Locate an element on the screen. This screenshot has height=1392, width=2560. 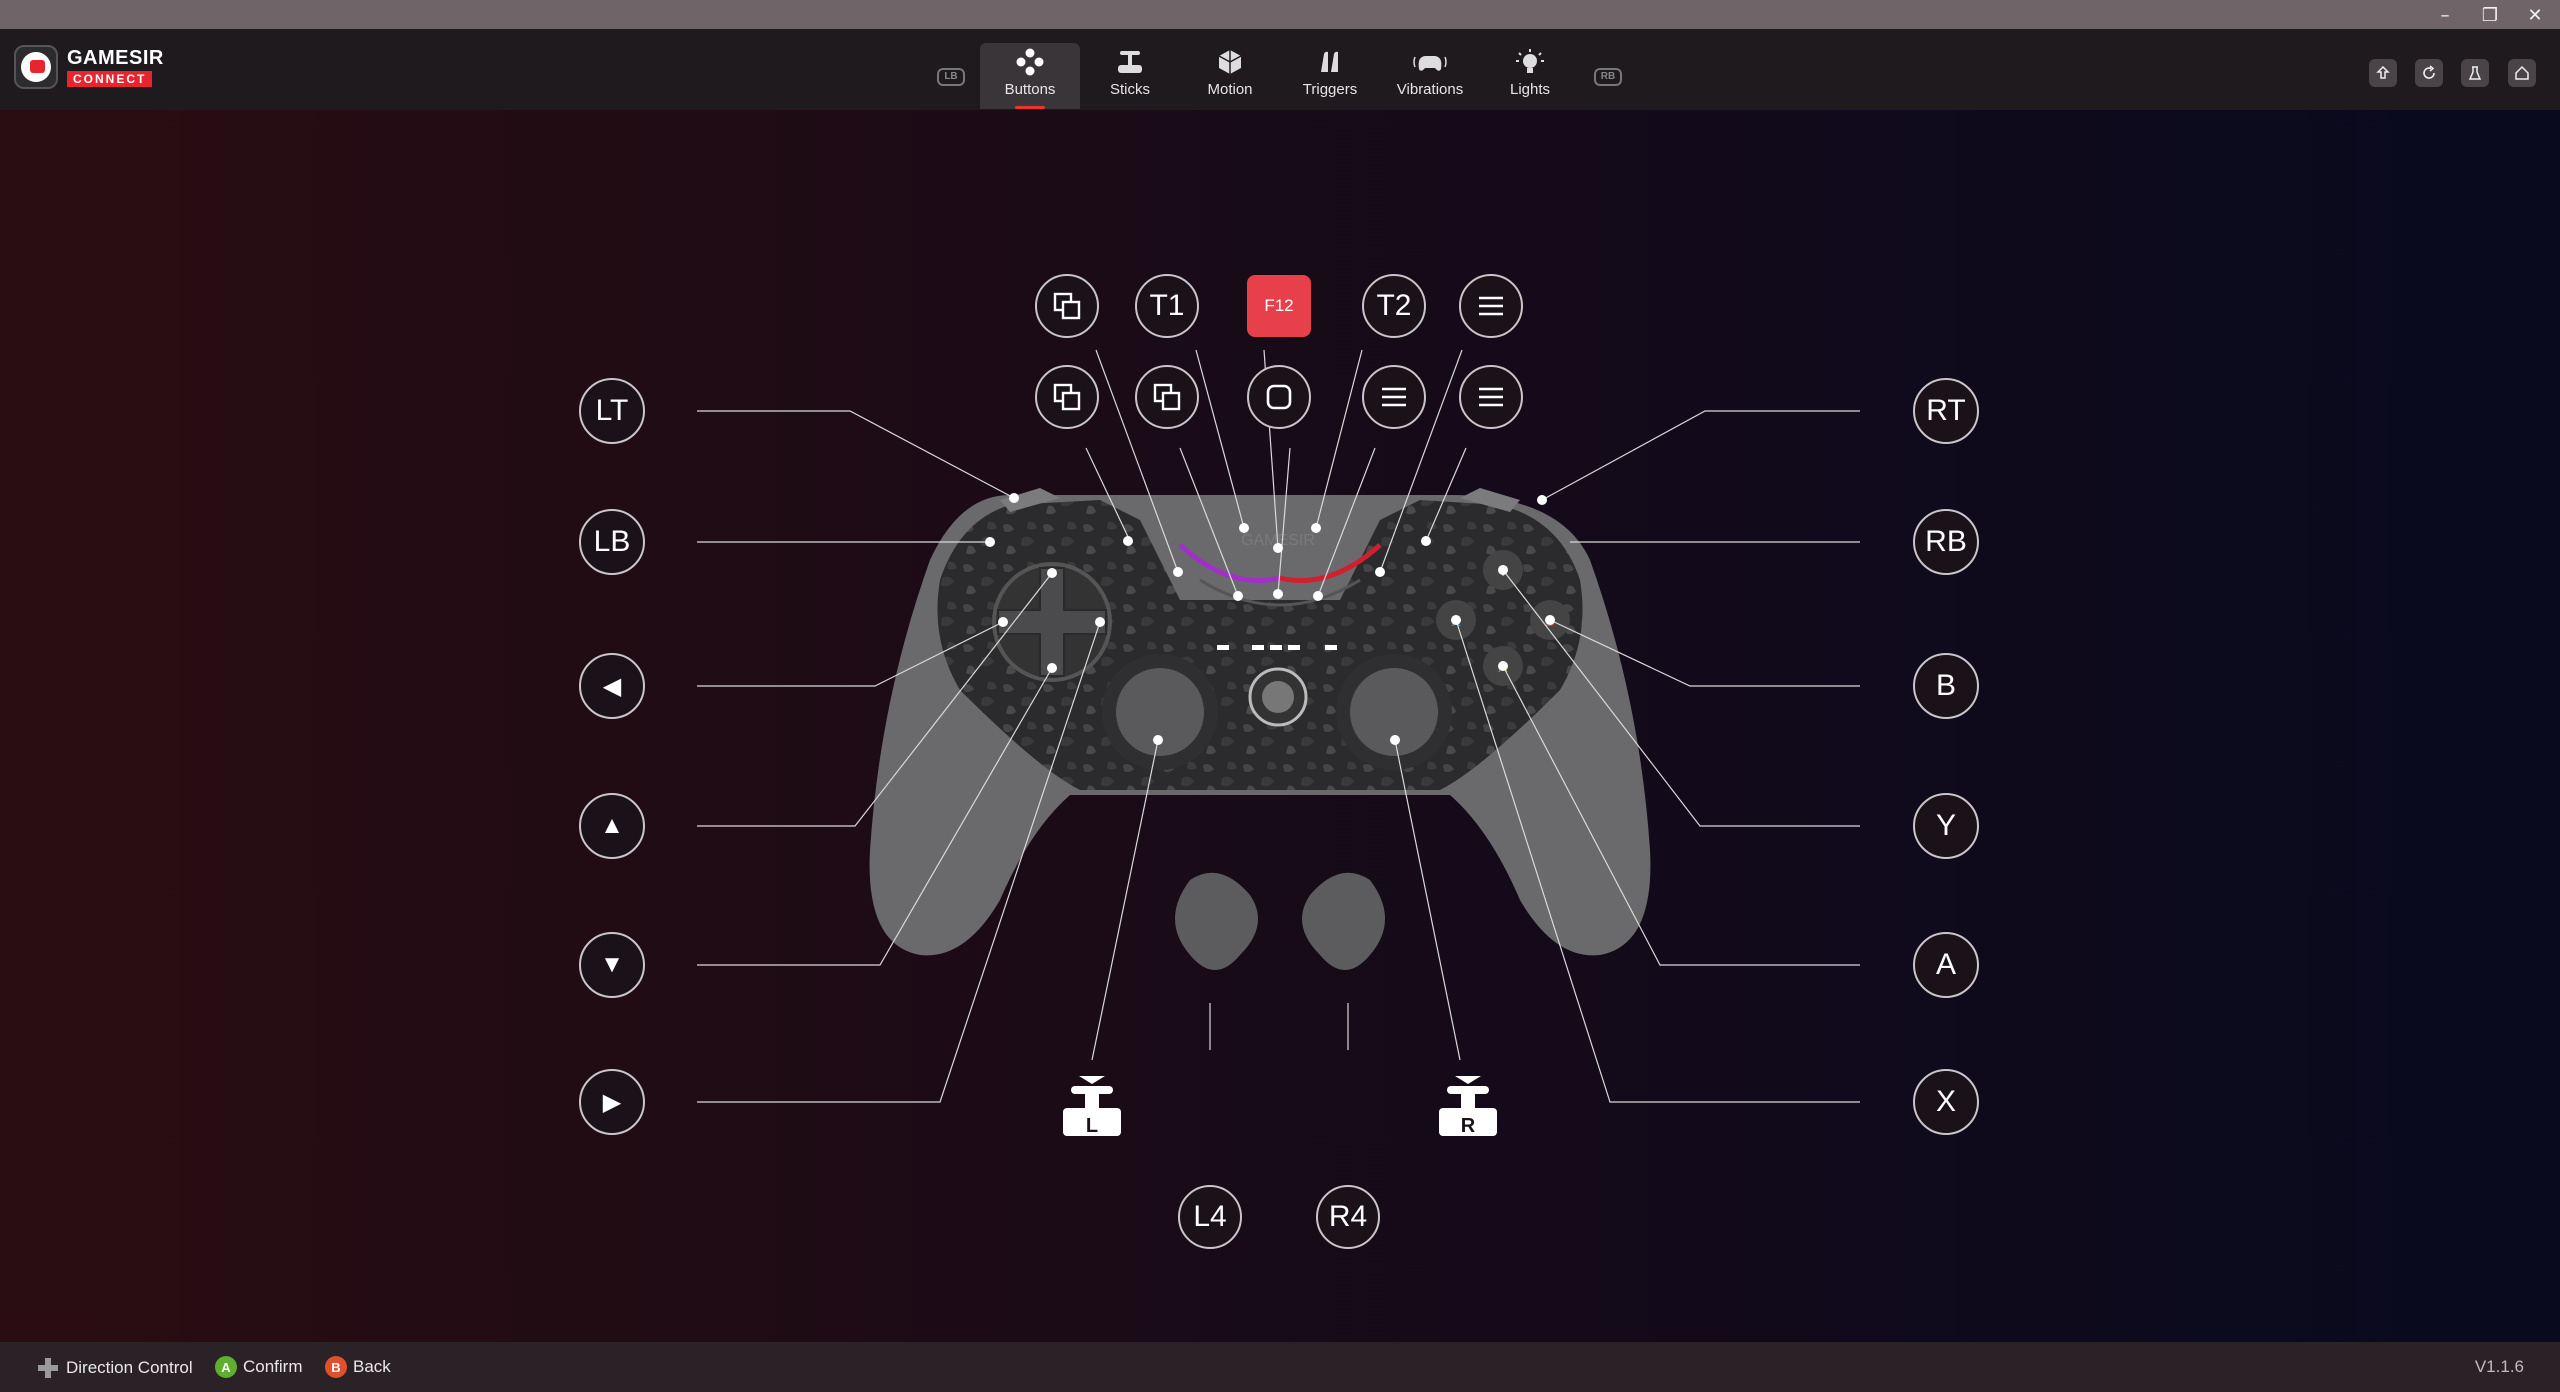
tab-vibrations: Vibrations is located at coordinates (1430, 76).